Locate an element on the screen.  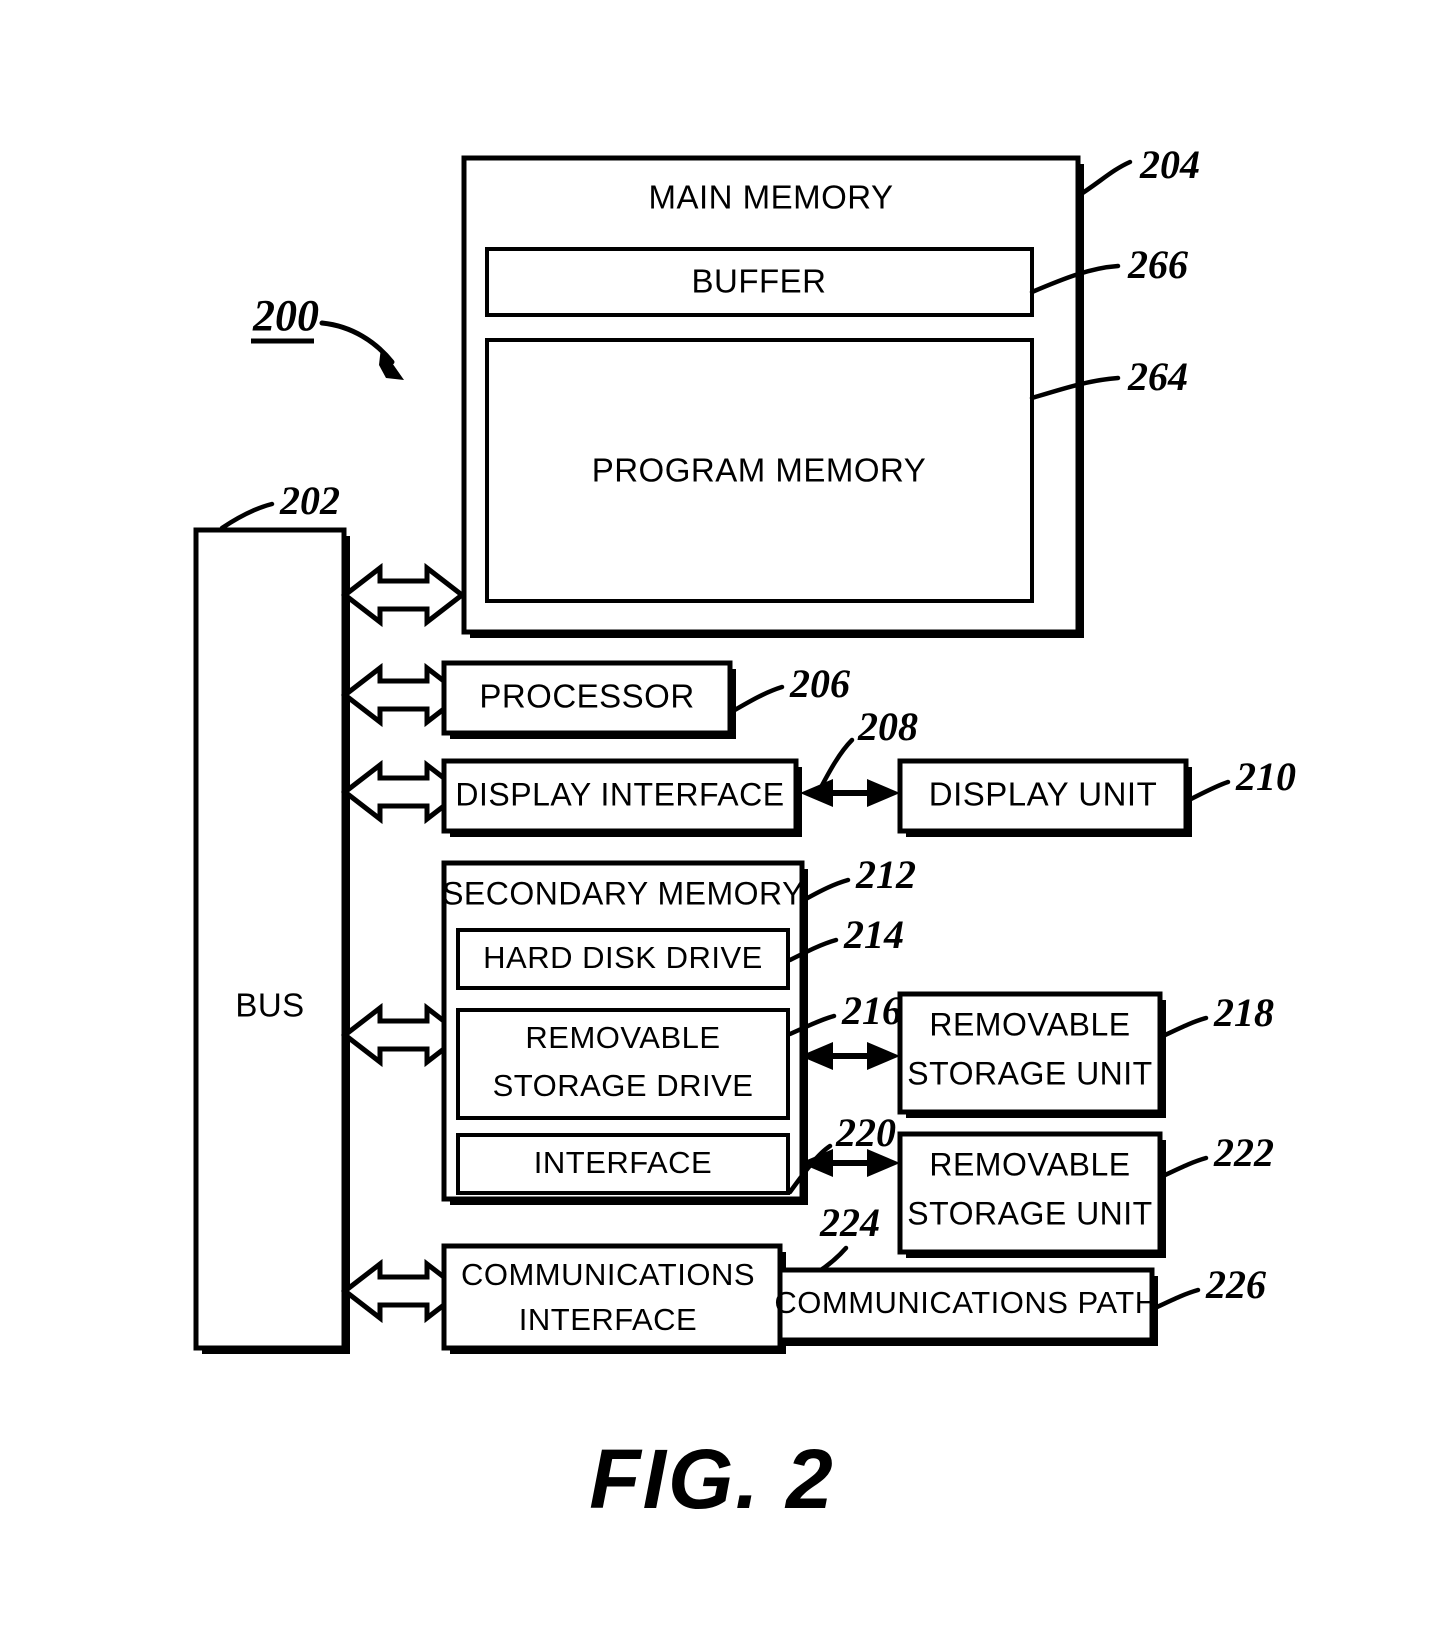
block-display-unit: DISPLAY UNIT is located at coordinates (1044, 797).